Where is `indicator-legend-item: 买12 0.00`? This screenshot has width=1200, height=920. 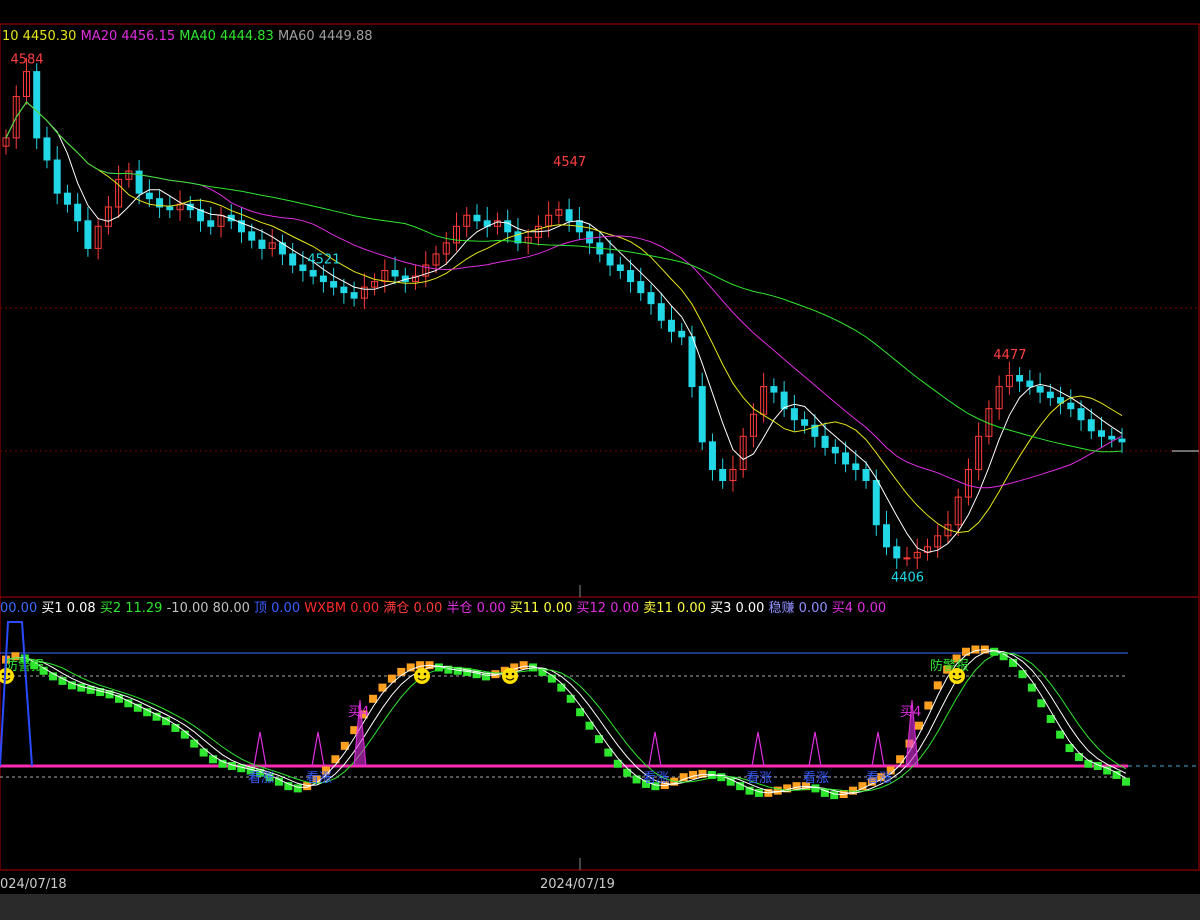 indicator-legend-item: 买12 0.00 is located at coordinates (605, 608).